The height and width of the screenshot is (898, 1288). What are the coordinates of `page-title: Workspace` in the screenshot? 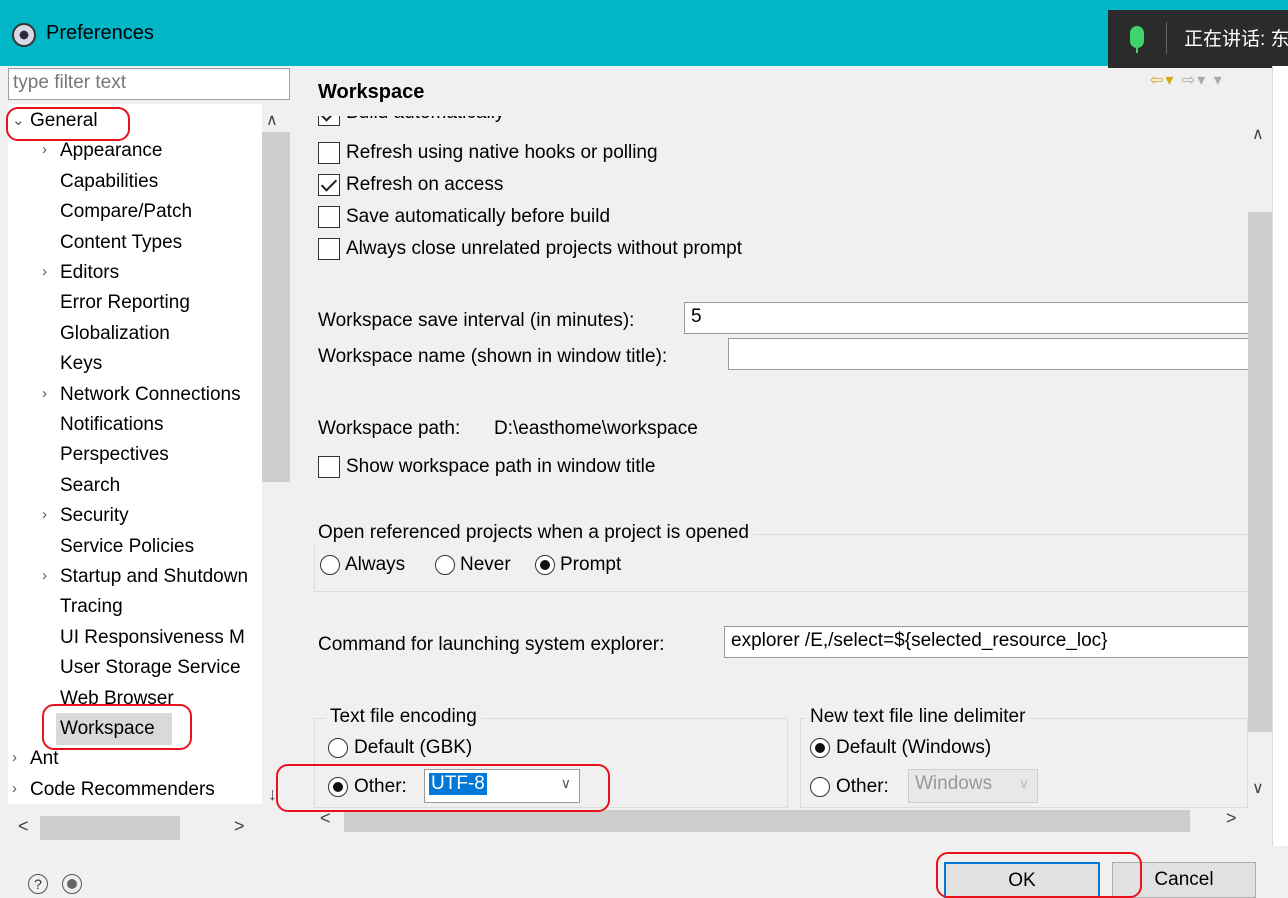 It's located at (371, 92).